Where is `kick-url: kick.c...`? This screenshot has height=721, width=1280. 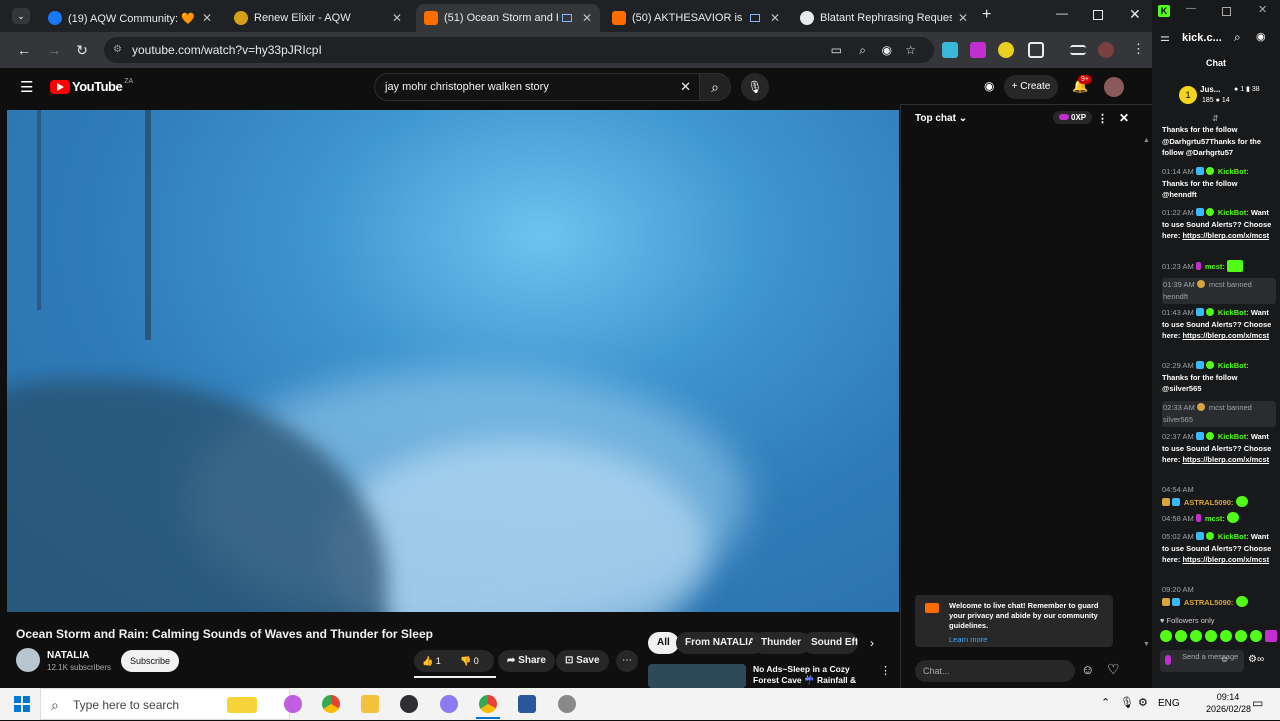 kick-url: kick.c... is located at coordinates (1202, 38).